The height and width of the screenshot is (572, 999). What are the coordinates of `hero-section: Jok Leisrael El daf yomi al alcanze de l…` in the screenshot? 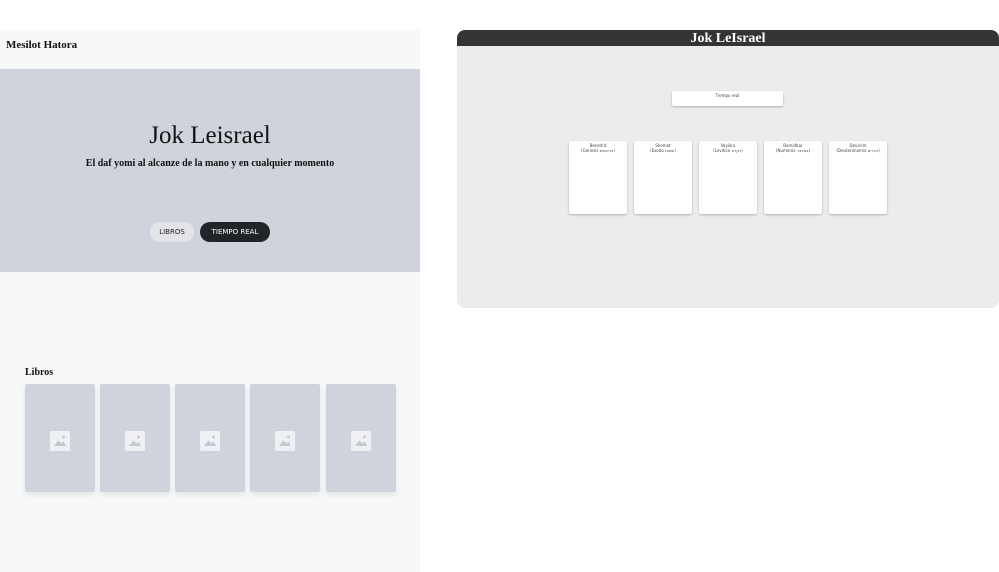 It's located at (210, 170).